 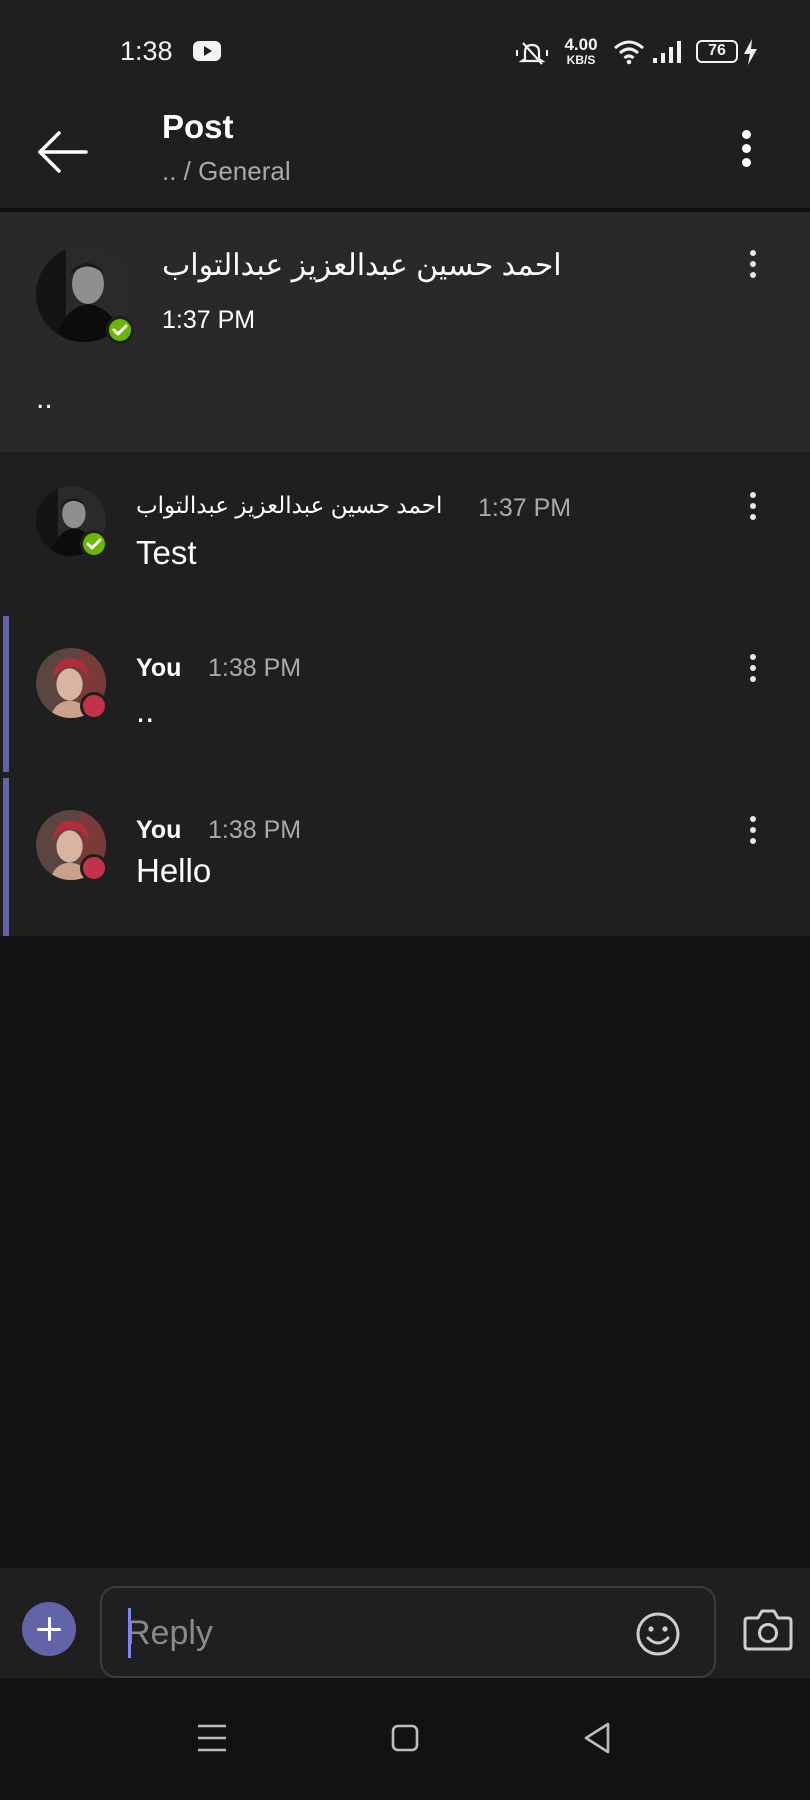 What do you see at coordinates (44, 398) in the screenshot?
I see `post-body: ..` at bounding box center [44, 398].